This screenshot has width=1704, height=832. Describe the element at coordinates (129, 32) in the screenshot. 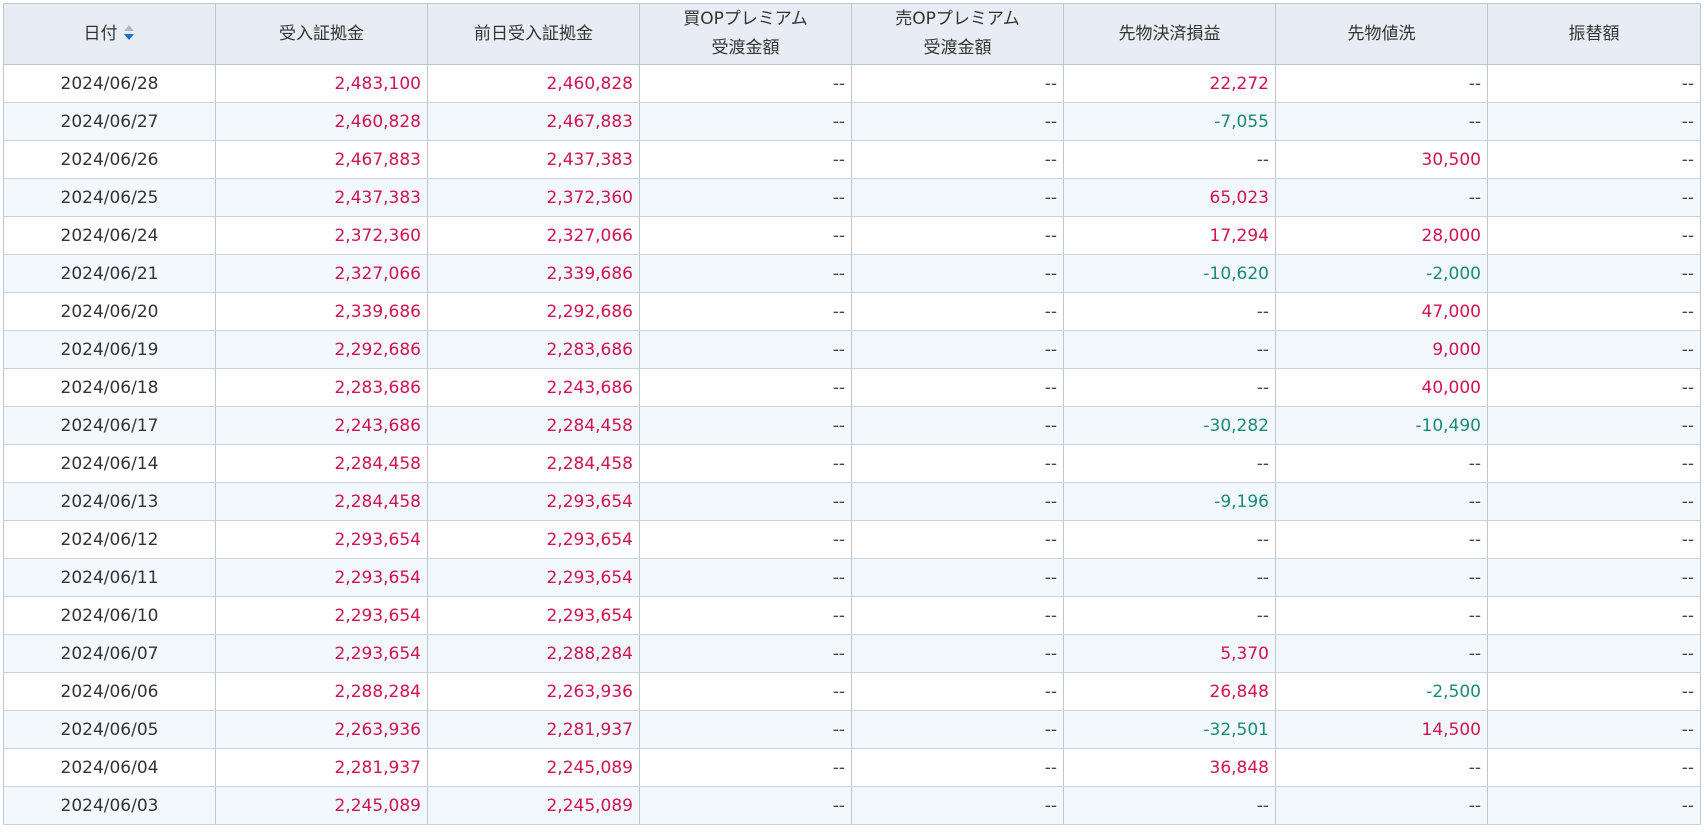

I see `sort-descending-icon` at that location.